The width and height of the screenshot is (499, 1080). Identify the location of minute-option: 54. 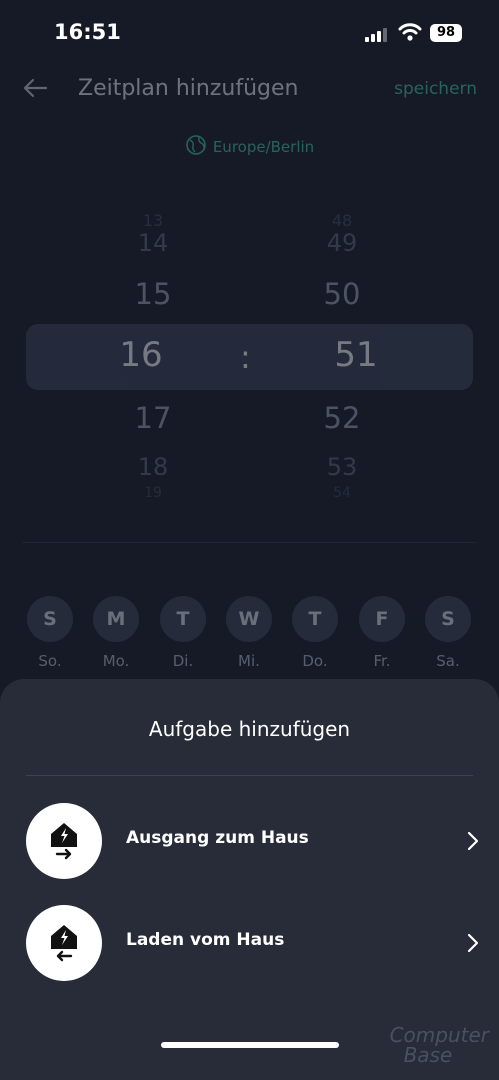
(342, 493).